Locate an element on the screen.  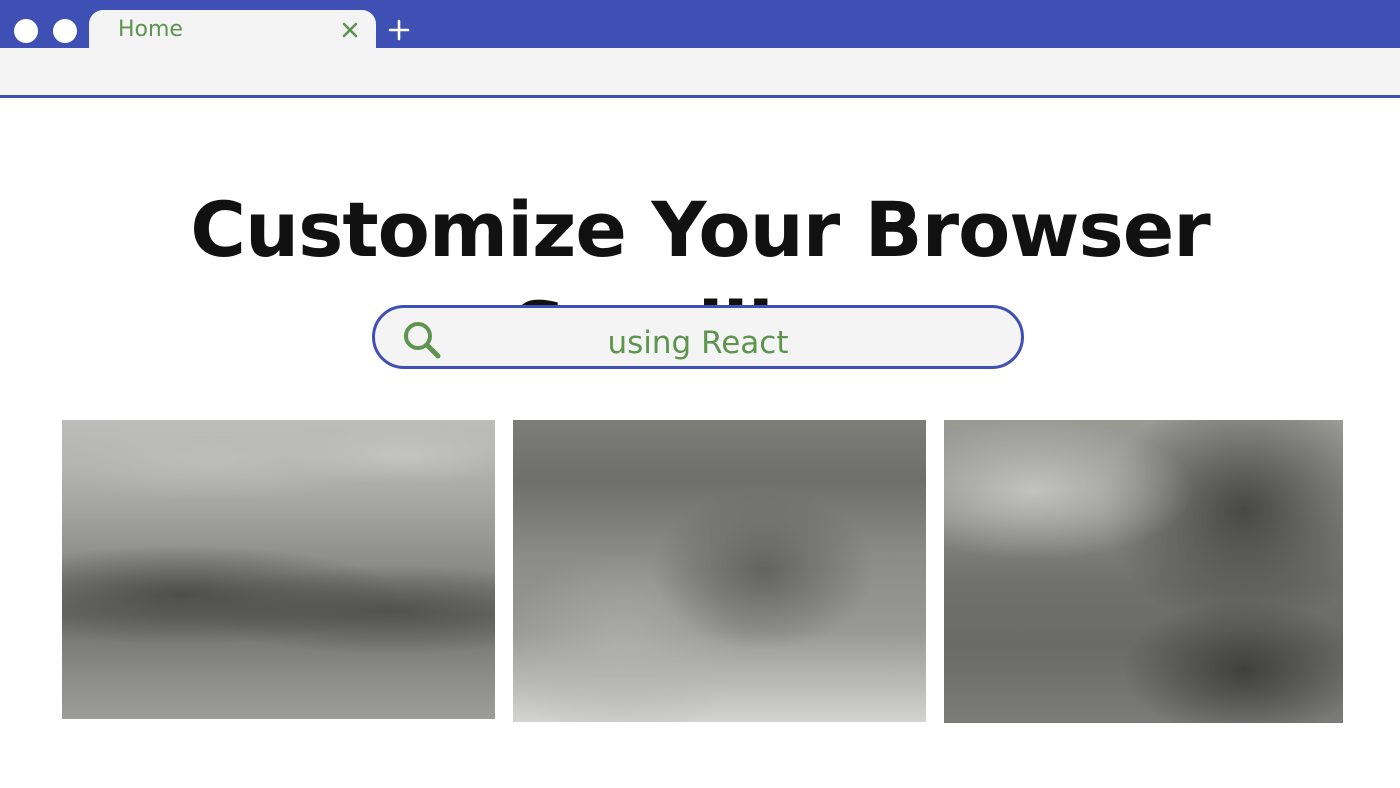
address-bar is located at coordinates (700, 73).